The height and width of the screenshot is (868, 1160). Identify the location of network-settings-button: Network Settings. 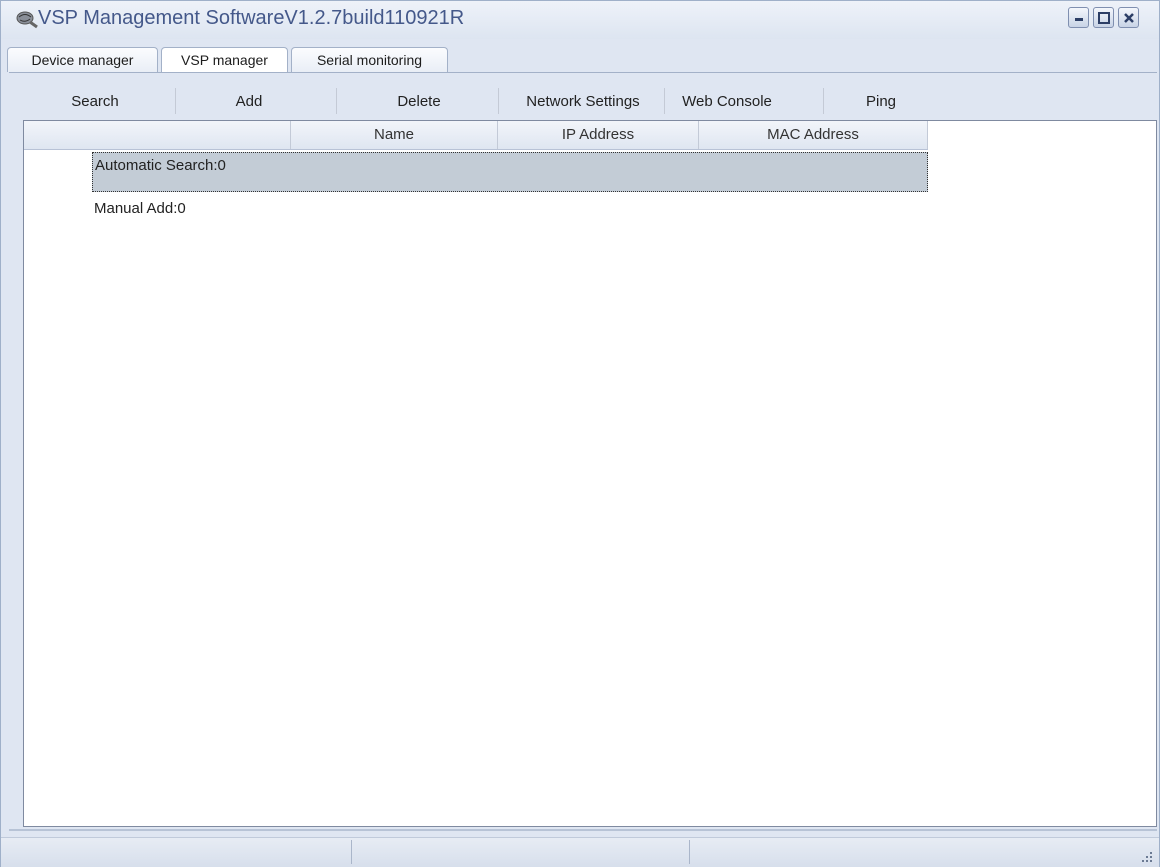
(583, 102).